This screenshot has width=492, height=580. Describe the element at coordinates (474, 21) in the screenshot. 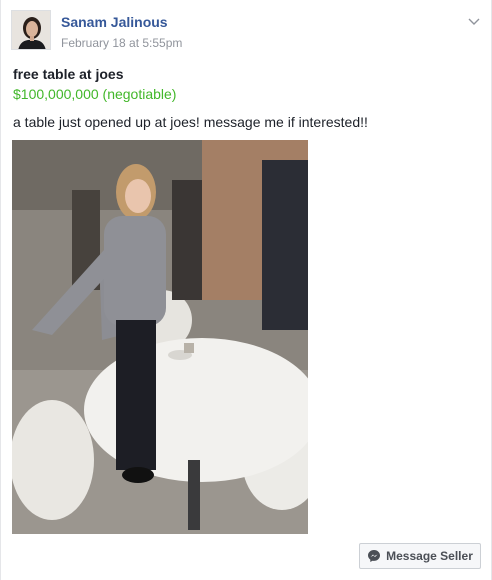

I see `chevron-down-icon` at that location.